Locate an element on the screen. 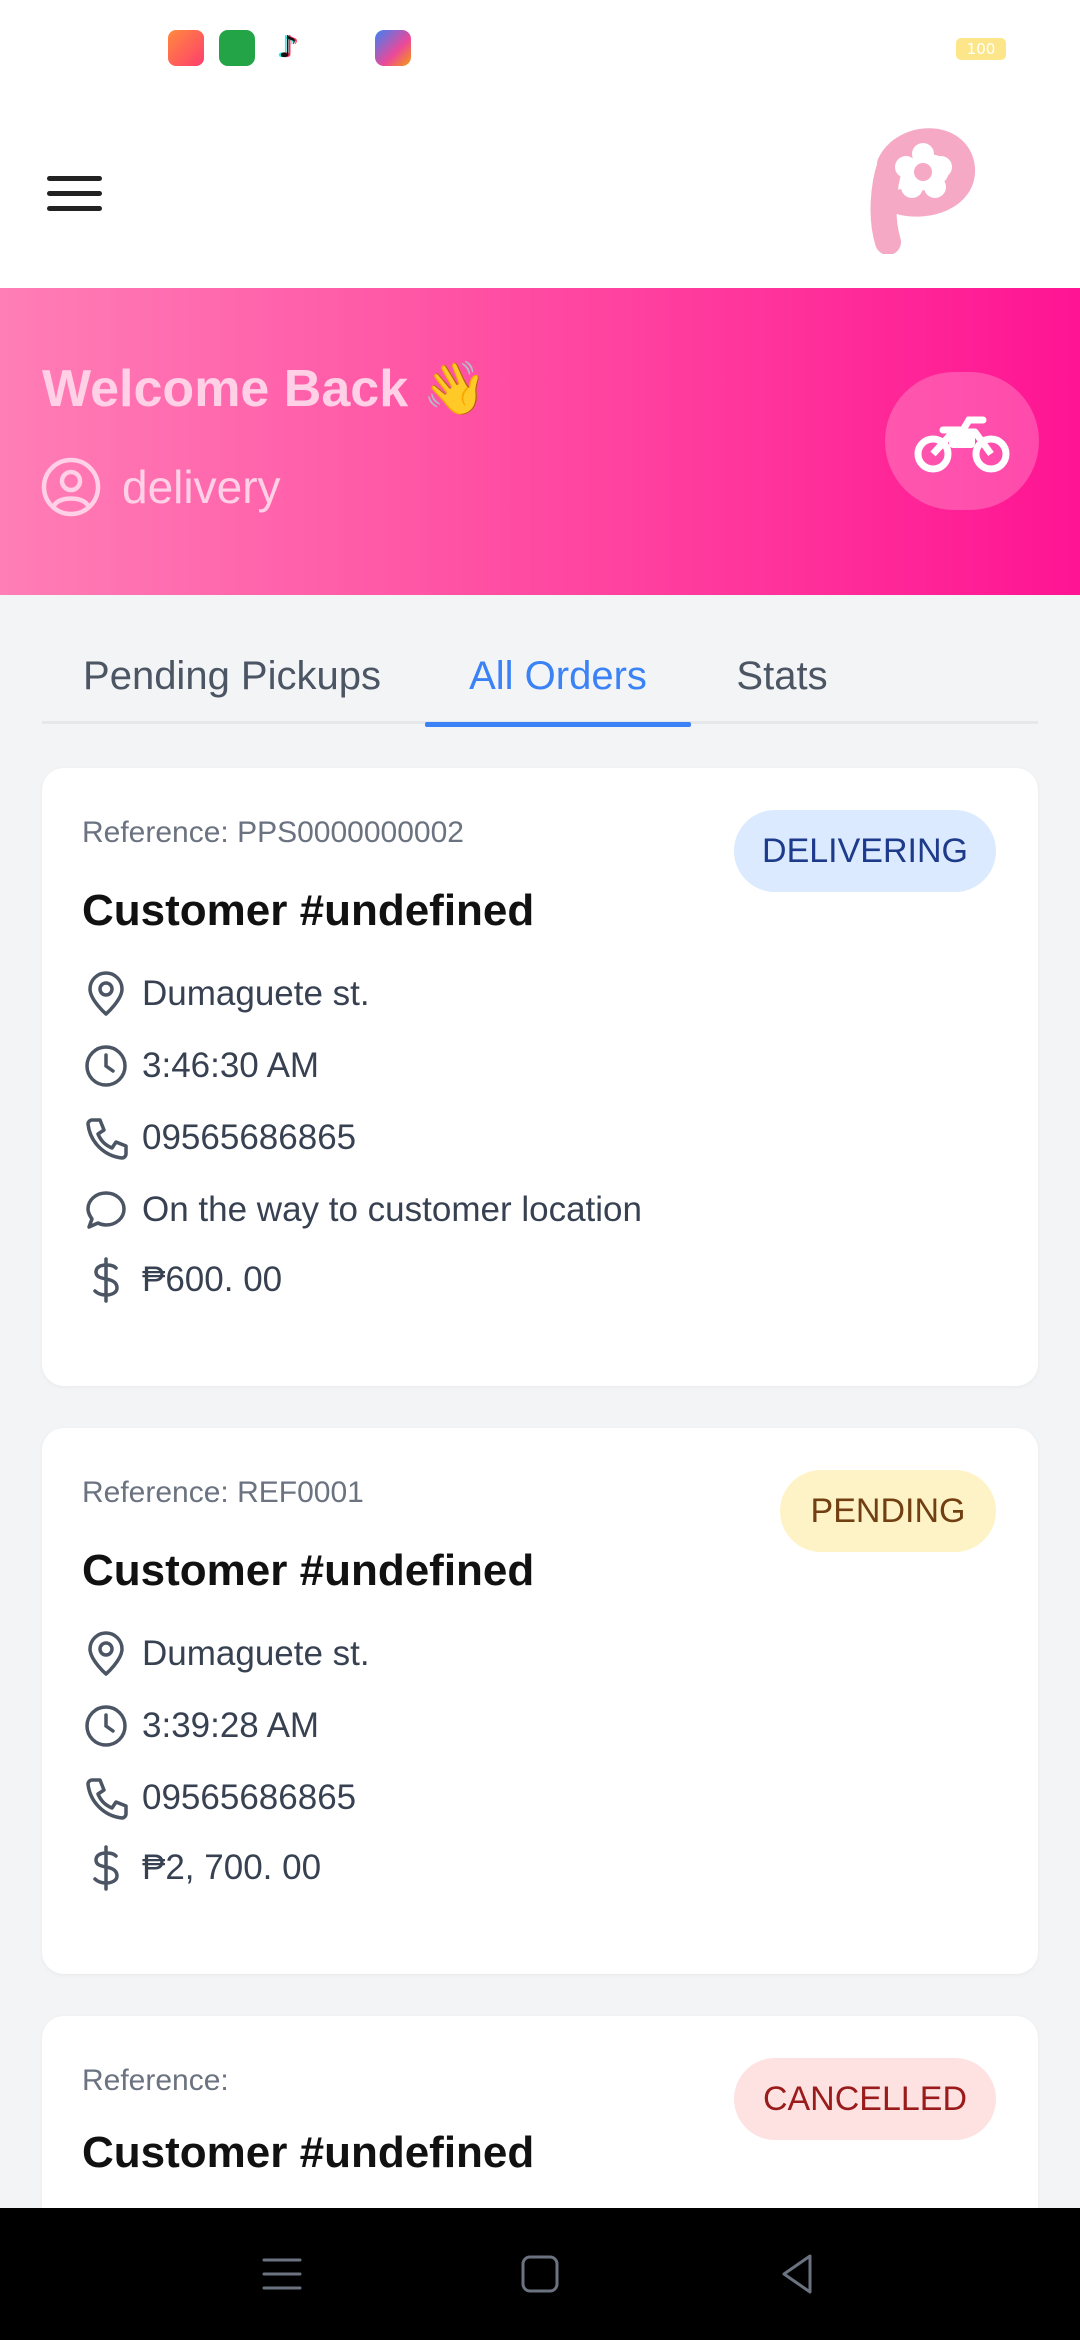 This screenshot has width=1080, height=2340. app-store-icon is located at coordinates (237, 48).